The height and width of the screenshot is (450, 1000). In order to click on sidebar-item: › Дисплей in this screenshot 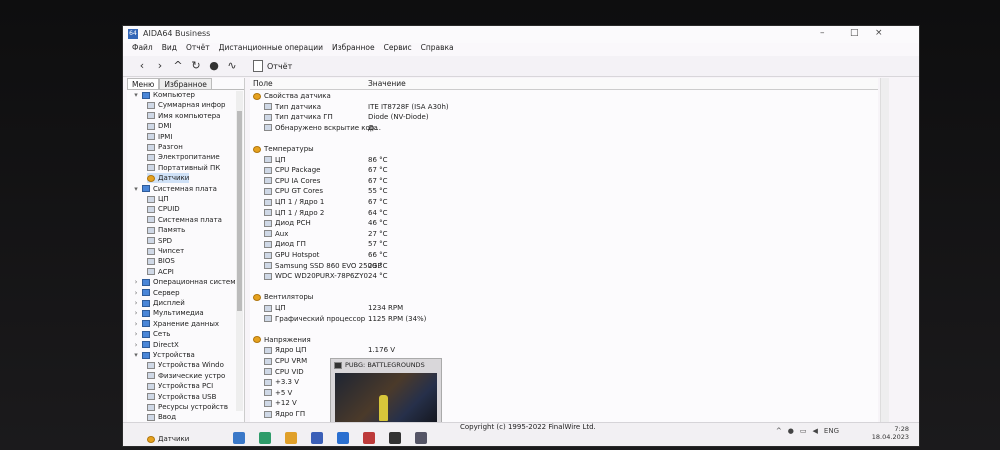, I will do `click(159, 303)`.